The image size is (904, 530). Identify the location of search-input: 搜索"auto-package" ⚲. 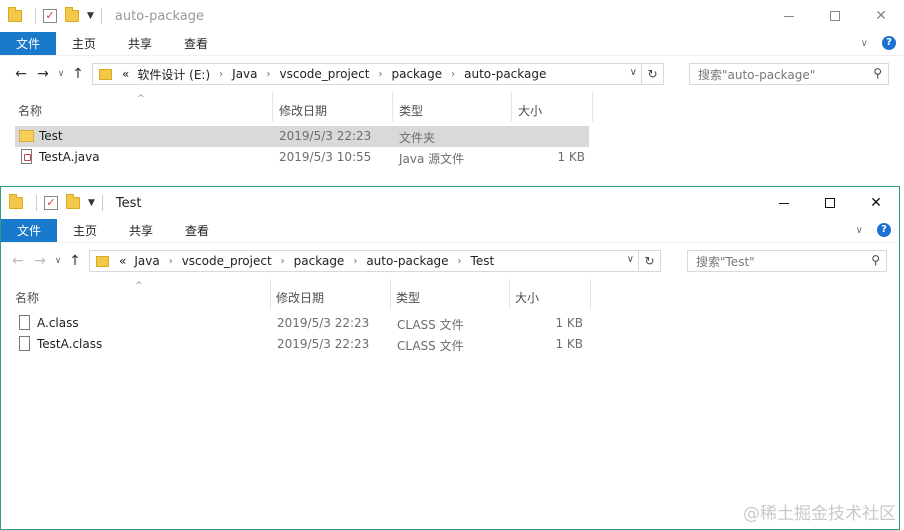
(789, 74).